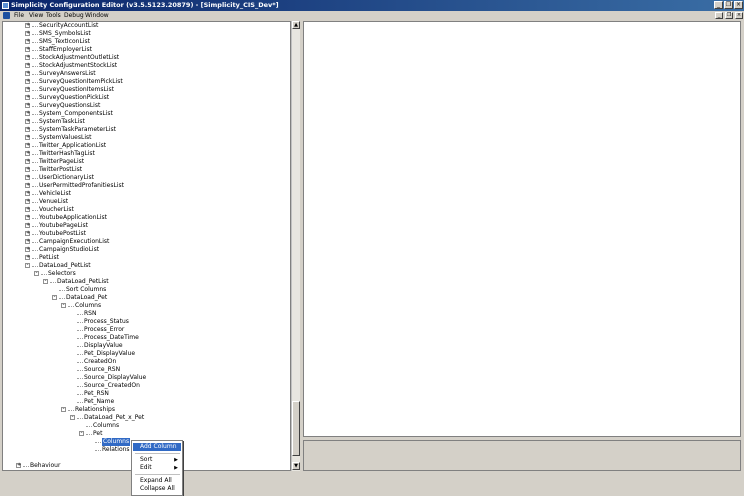  Describe the element at coordinates (295, 246) in the screenshot. I see `tree-scrollbar: ▲ ▼` at that location.